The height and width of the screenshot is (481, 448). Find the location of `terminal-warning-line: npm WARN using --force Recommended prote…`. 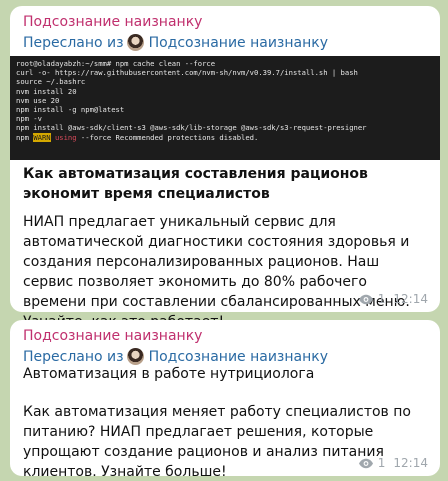

terminal-warning-line: npm WARN using --force Recommended prote… is located at coordinates (225, 137).